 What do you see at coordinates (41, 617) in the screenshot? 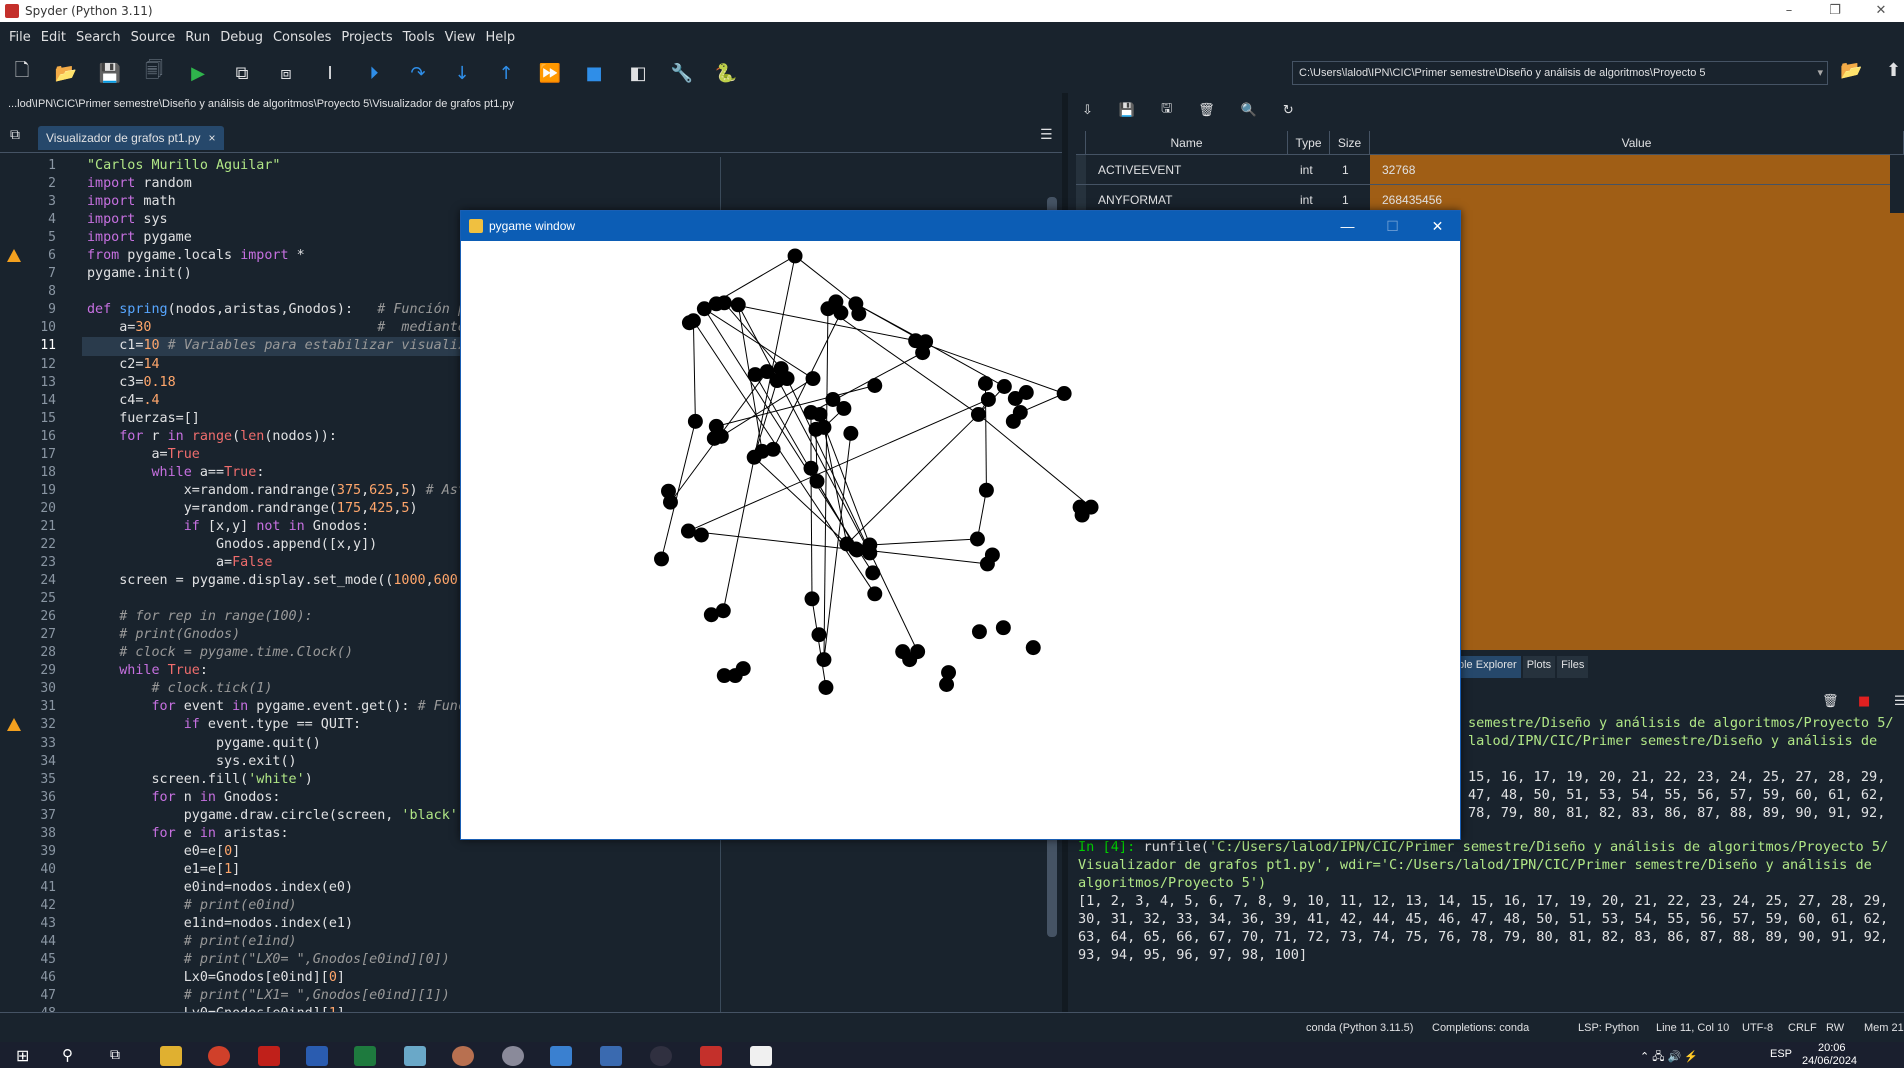
I see `line-number: 26` at bounding box center [41, 617].